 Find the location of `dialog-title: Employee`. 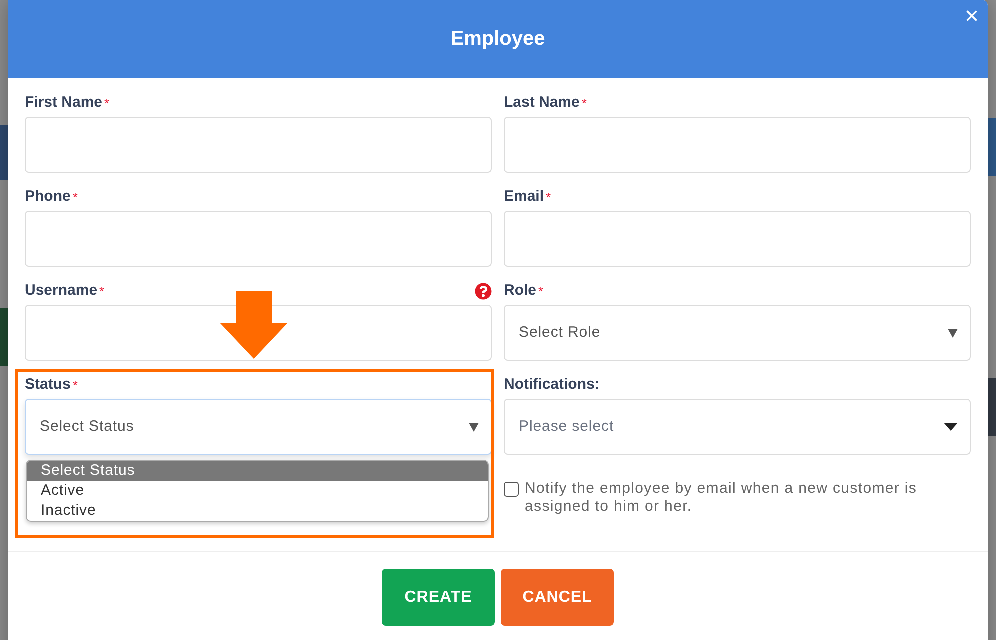

dialog-title: Employee is located at coordinates (498, 39).